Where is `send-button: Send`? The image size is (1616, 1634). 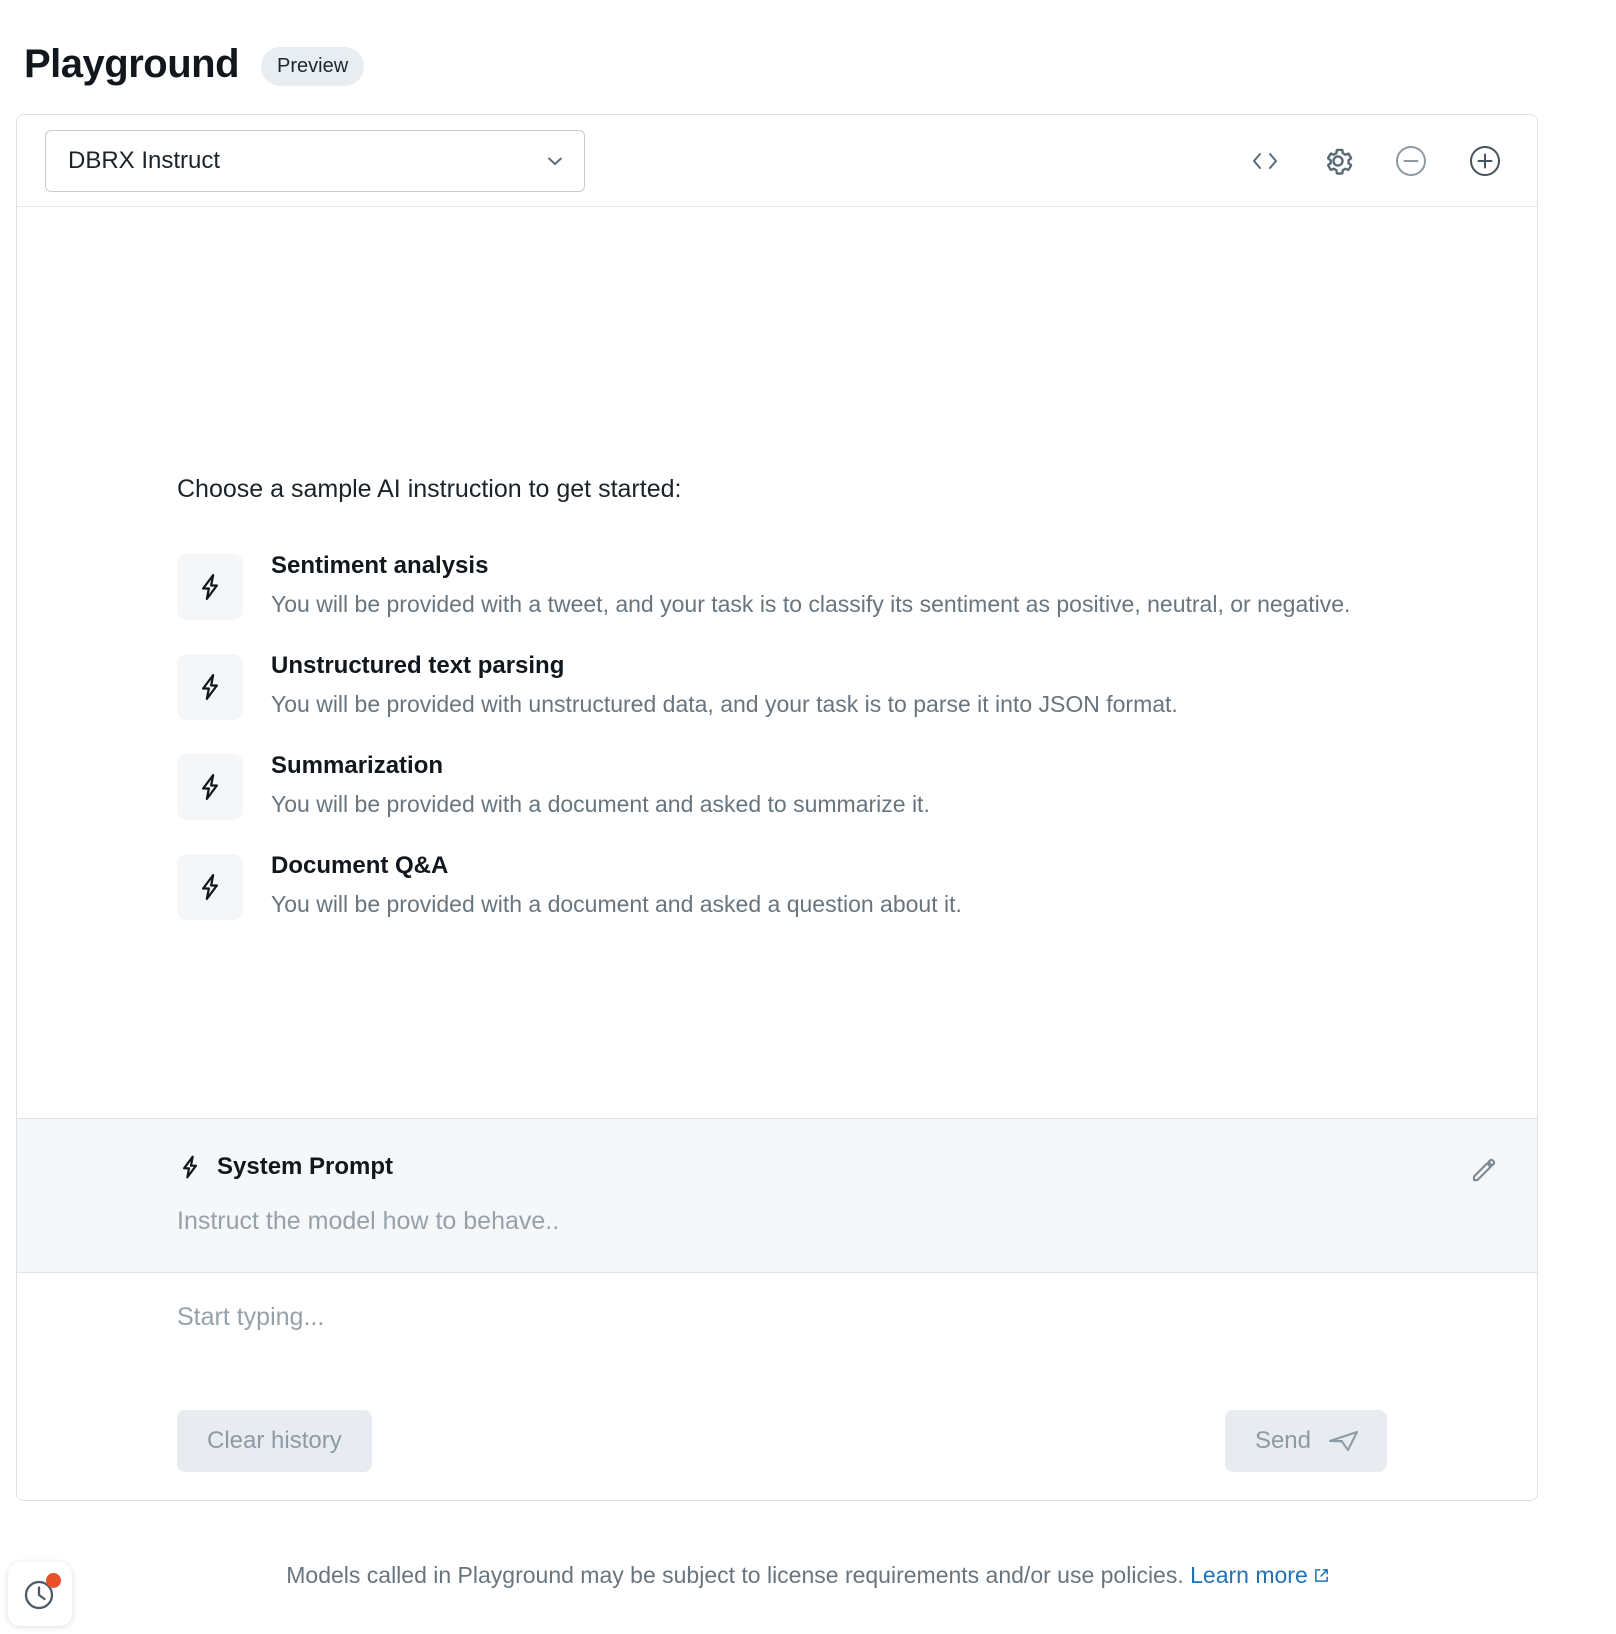 send-button: Send is located at coordinates (1305, 1441).